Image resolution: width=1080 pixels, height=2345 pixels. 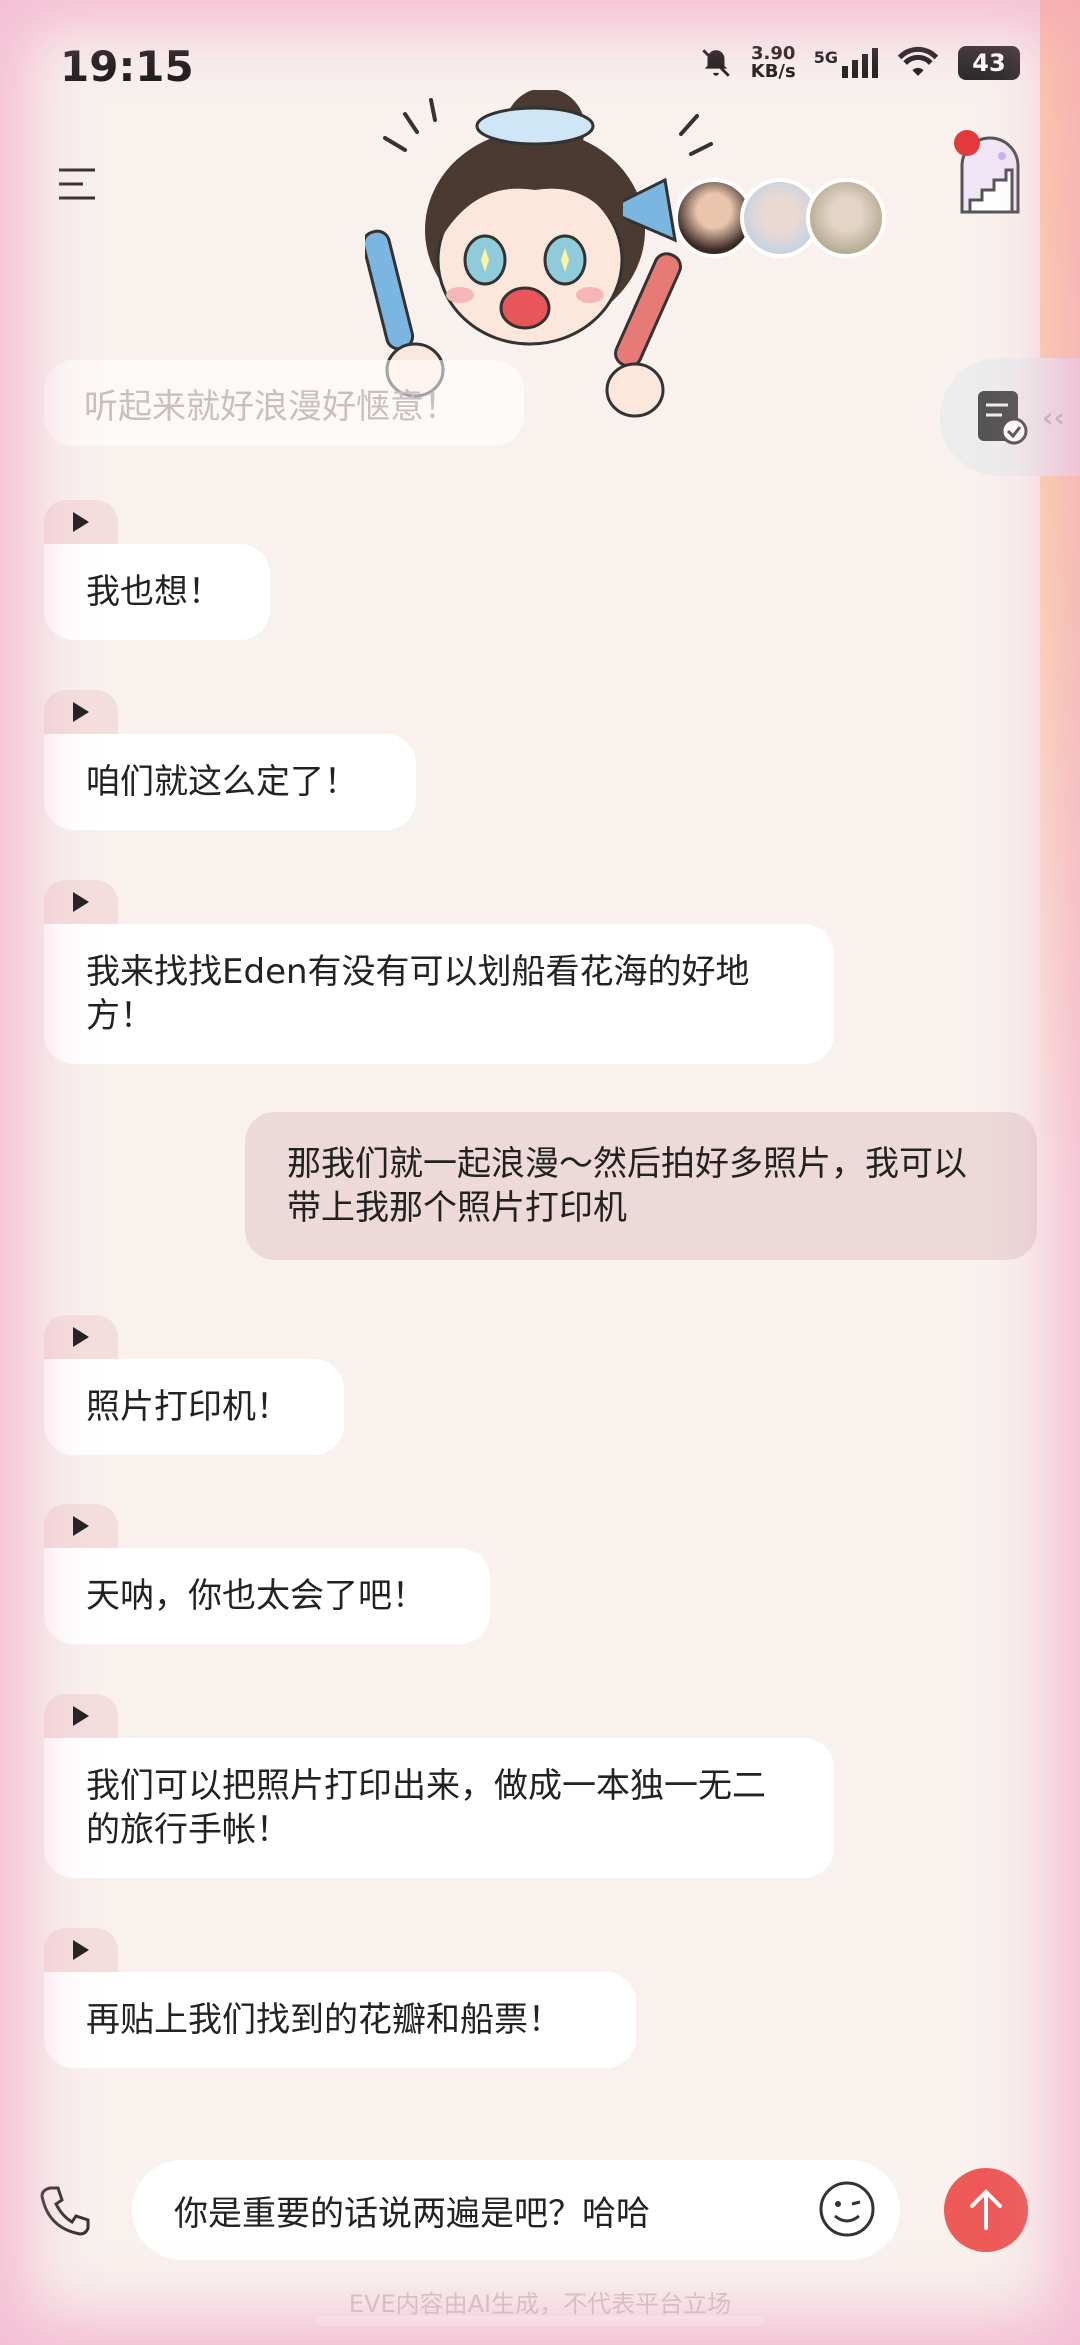 What do you see at coordinates (79, 184) in the screenshot?
I see `menu-icon` at bounding box center [79, 184].